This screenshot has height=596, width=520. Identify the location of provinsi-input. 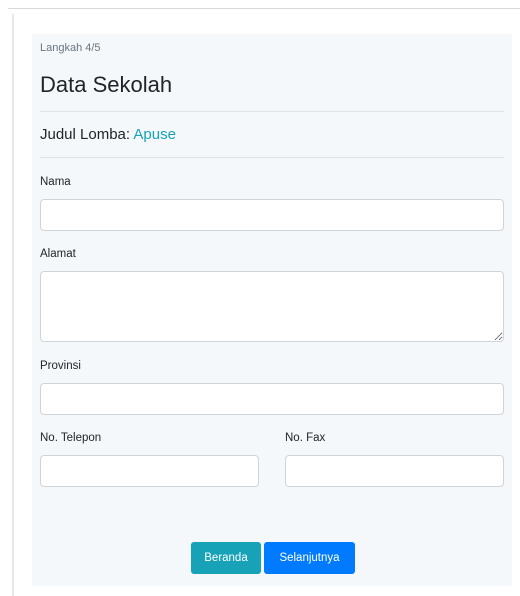
(272, 399).